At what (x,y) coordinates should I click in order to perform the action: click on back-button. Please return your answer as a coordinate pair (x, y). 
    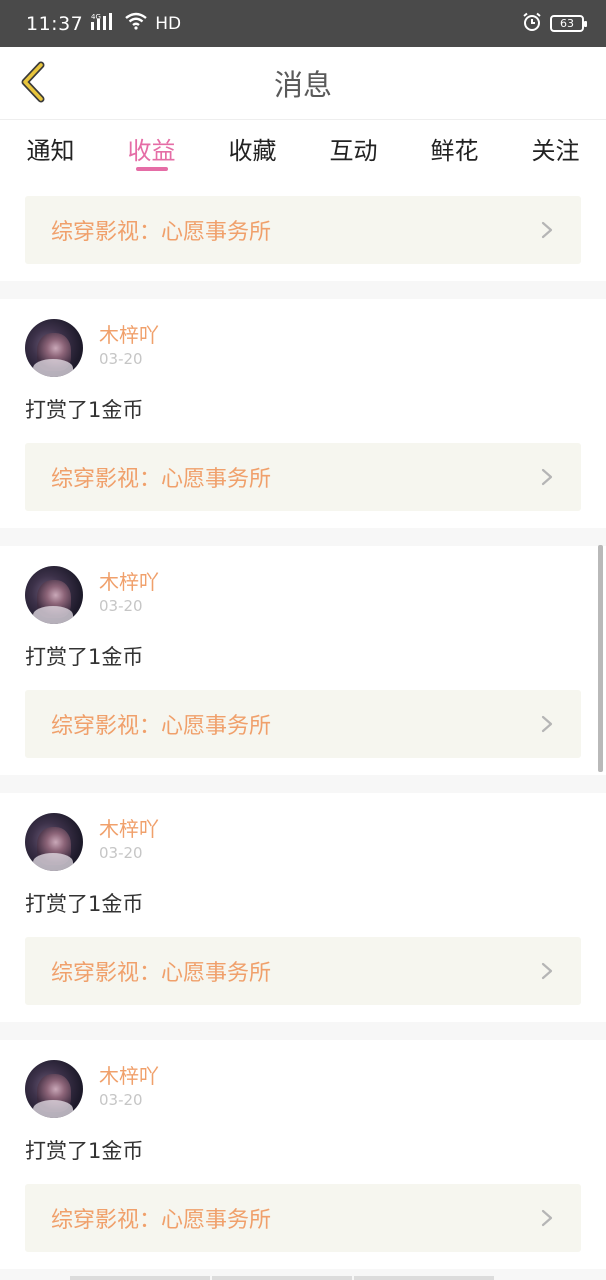
    Looking at the image, I should click on (34, 84).